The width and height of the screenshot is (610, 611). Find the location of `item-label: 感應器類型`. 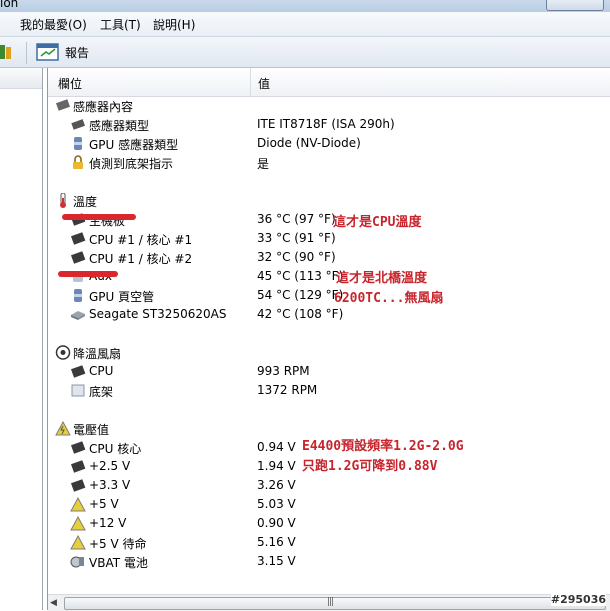

item-label: 感應器類型 is located at coordinates (119, 126).